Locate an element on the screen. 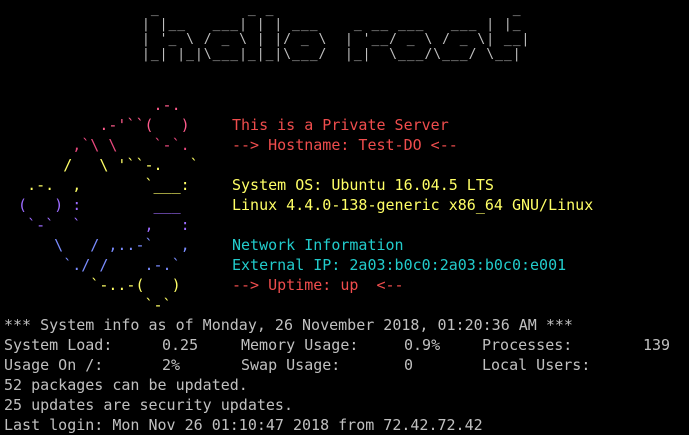 The height and width of the screenshot is (435, 689). usage-on-label: Usage On /: is located at coordinates (54, 365).